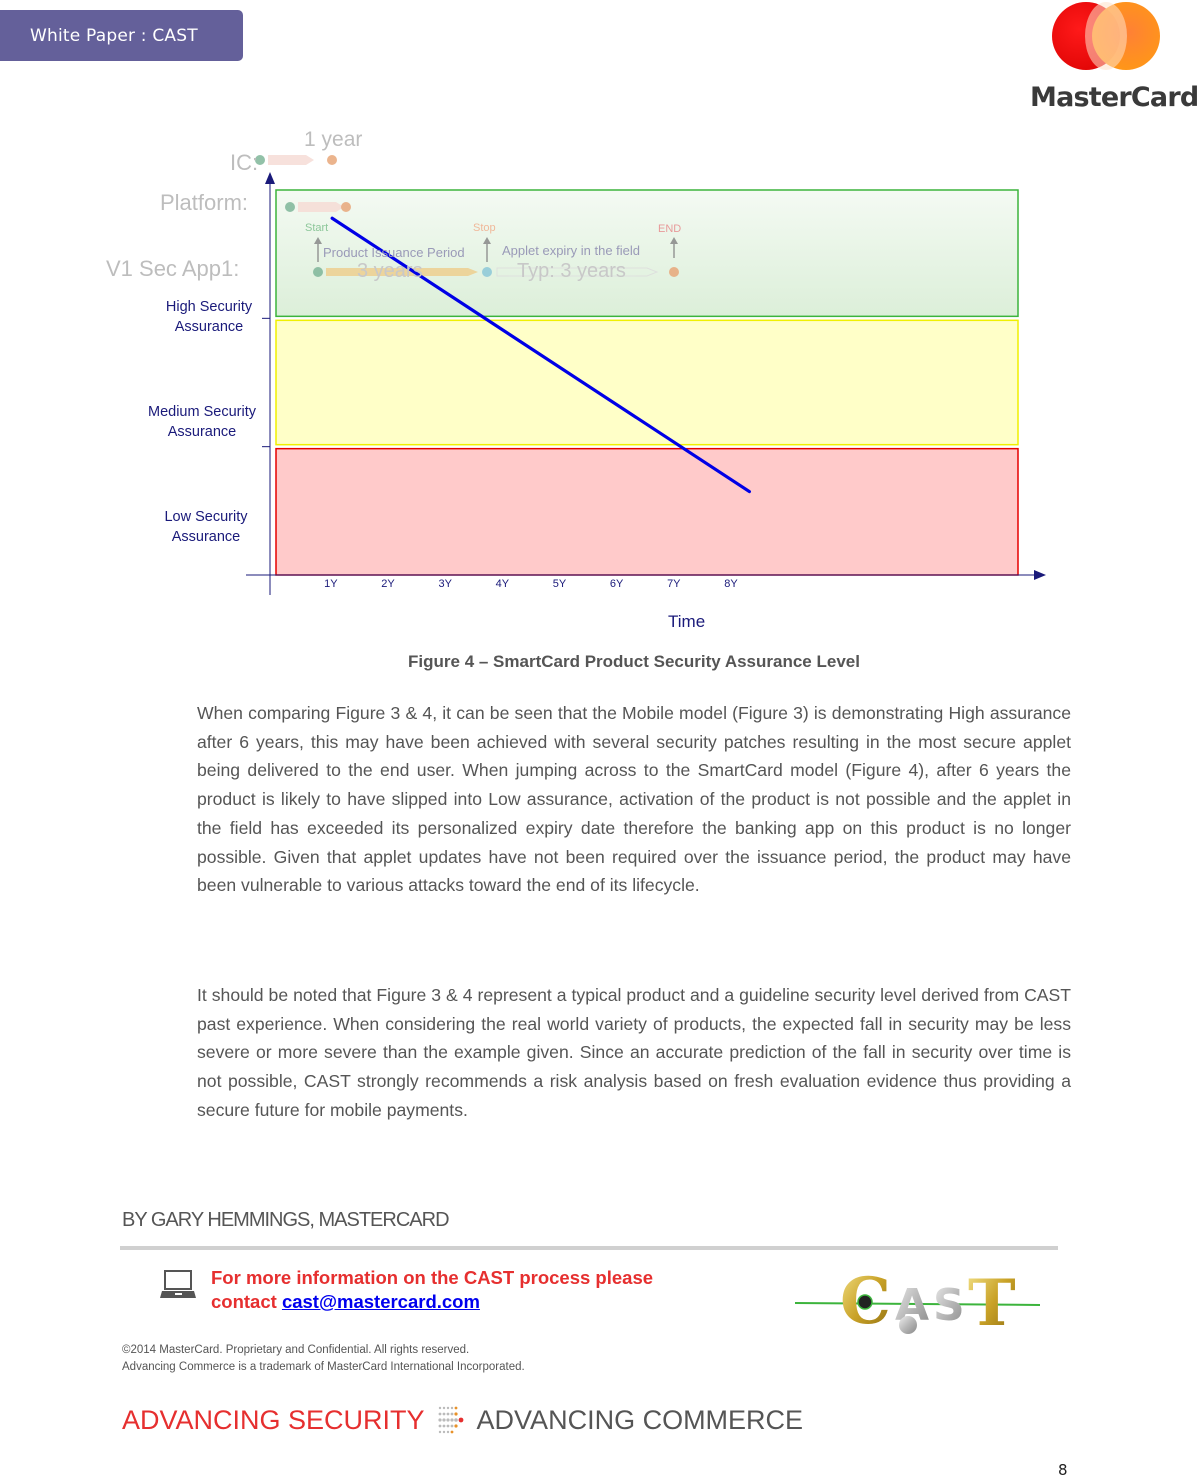 Image resolution: width=1200 pixels, height=1481 pixels. I want to click on x-tick-label: 2Y, so click(388, 584).